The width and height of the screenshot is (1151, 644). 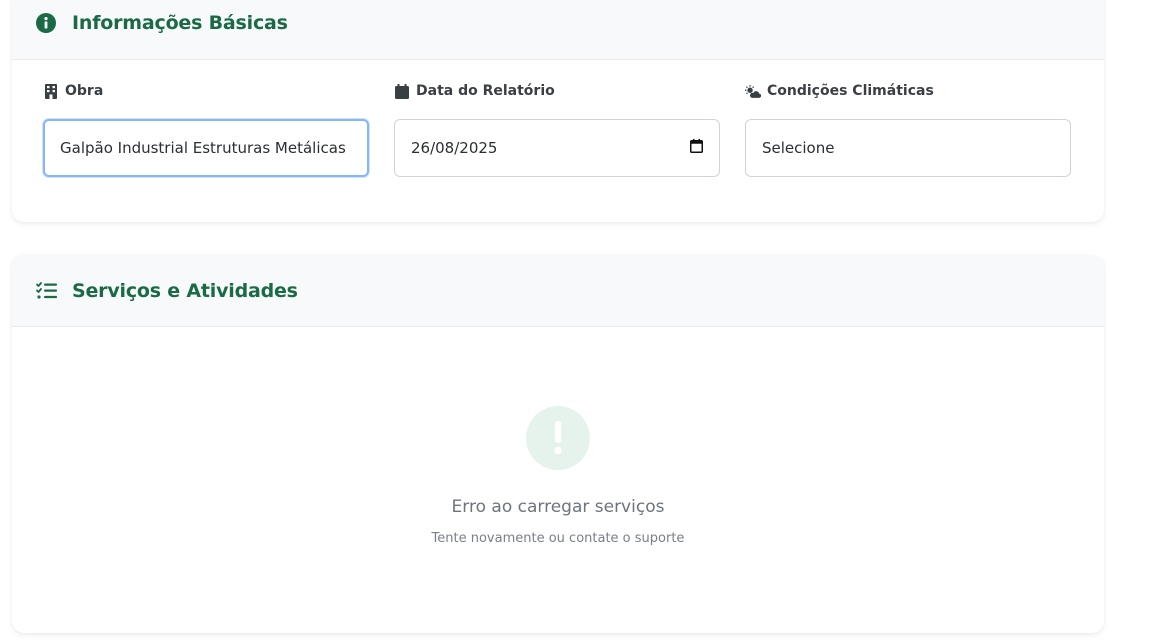 I want to click on data-date-input: 26/08/2025, so click(x=557, y=148).